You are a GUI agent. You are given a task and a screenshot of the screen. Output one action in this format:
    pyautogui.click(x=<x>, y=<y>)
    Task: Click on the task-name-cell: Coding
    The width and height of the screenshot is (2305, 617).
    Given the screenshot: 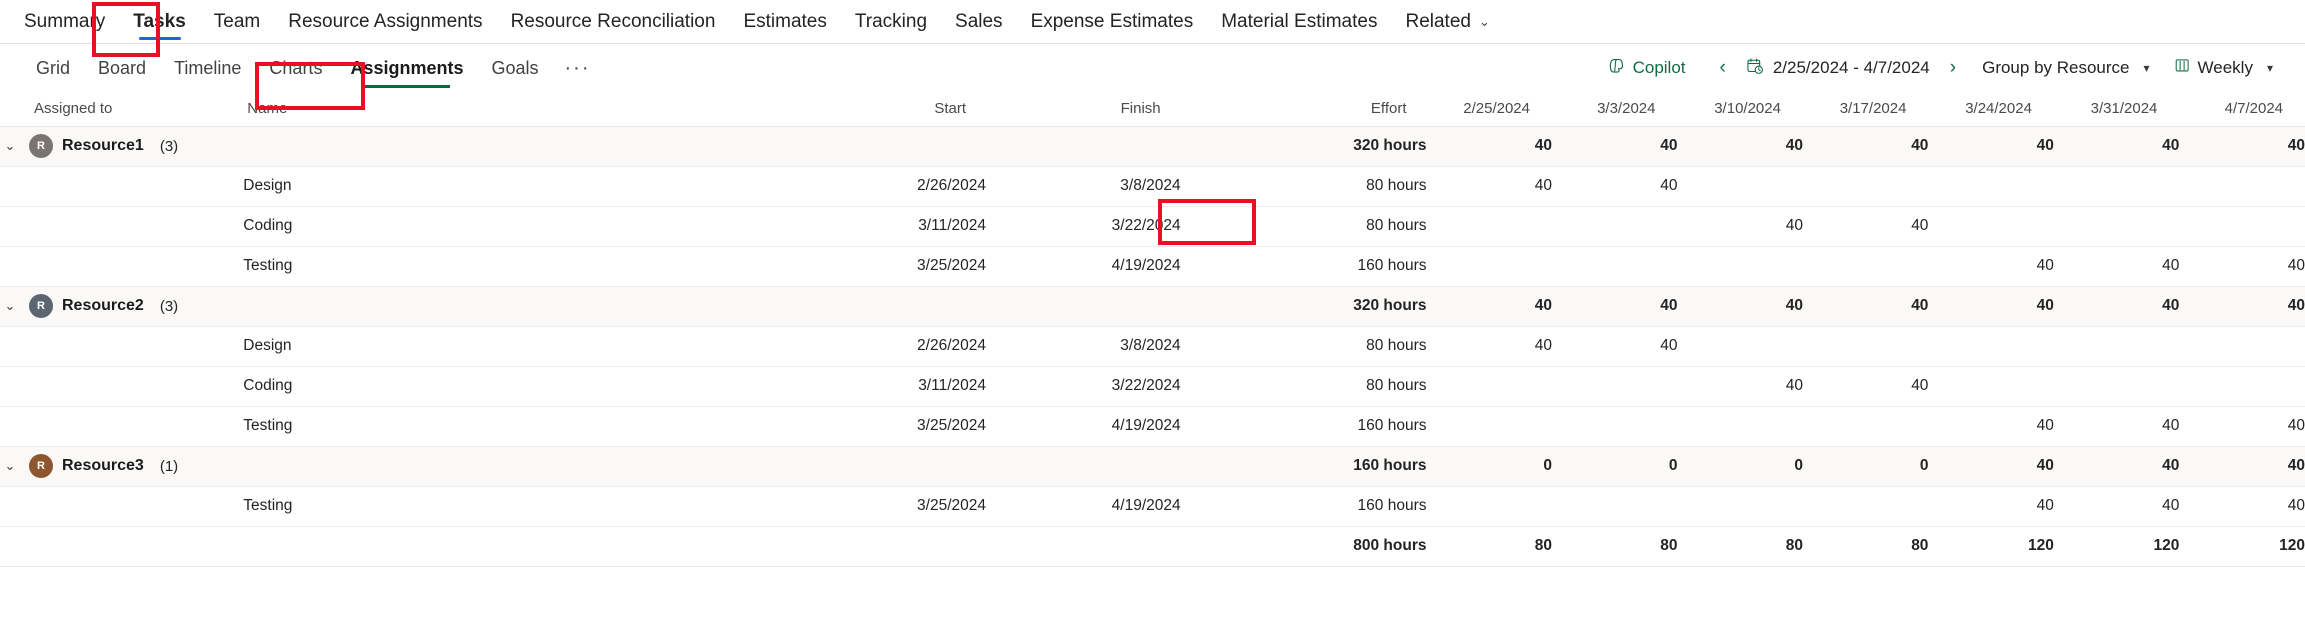 What is the action you would take?
    pyautogui.click(x=518, y=386)
    